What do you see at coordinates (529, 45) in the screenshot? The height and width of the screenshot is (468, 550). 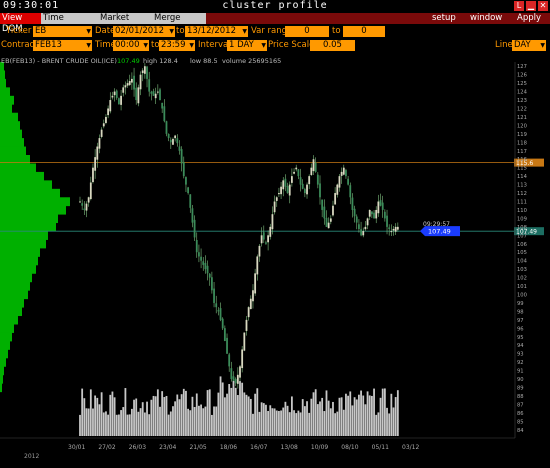 I see `line-select: DAY ▼` at bounding box center [529, 45].